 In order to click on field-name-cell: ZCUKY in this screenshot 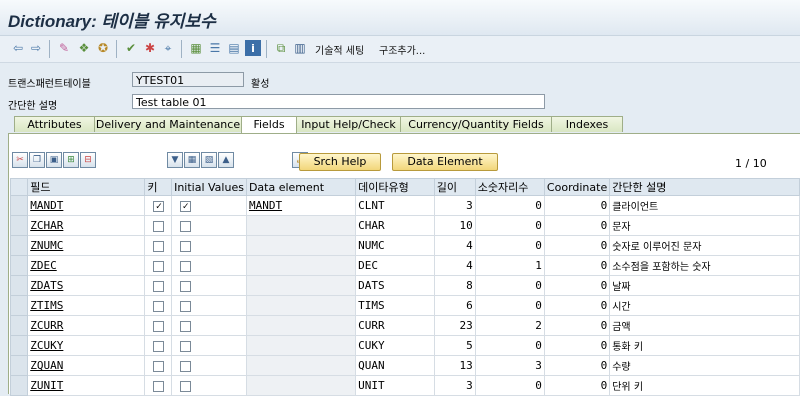, I will do `click(86, 345)`.